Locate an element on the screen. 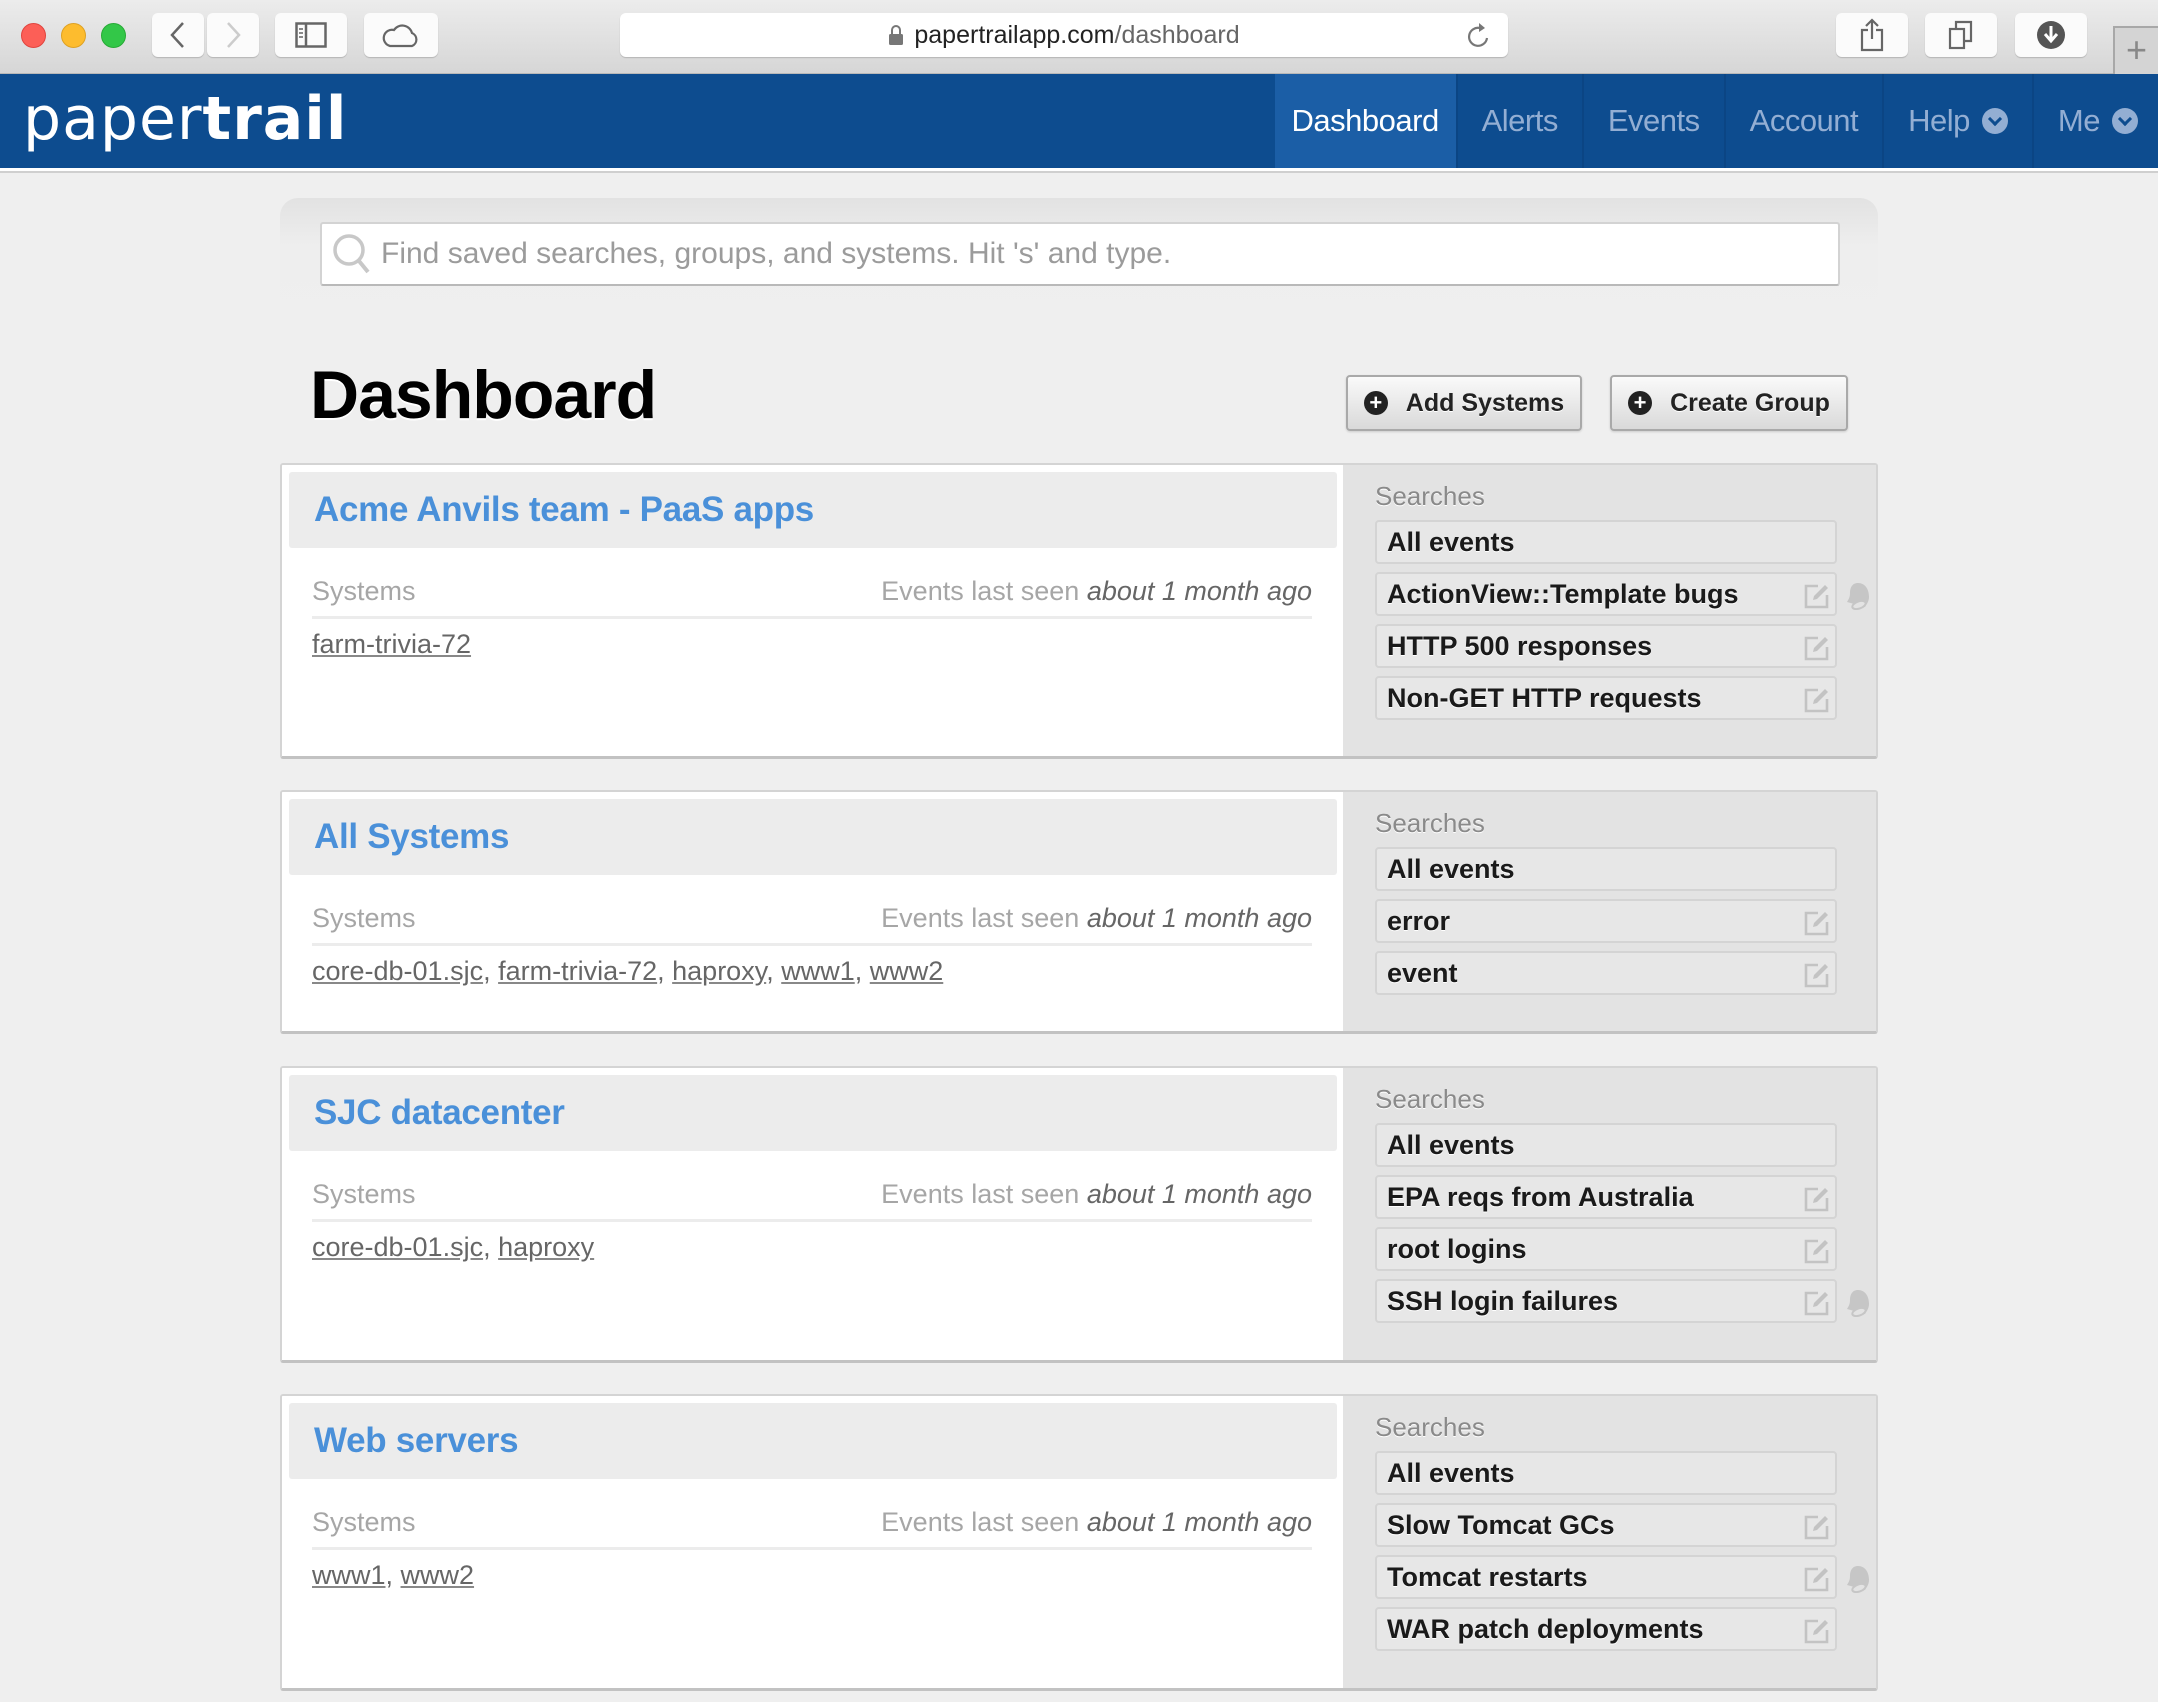 The width and height of the screenshot is (2158, 1702). chevron-left-icon is located at coordinates (177, 35).